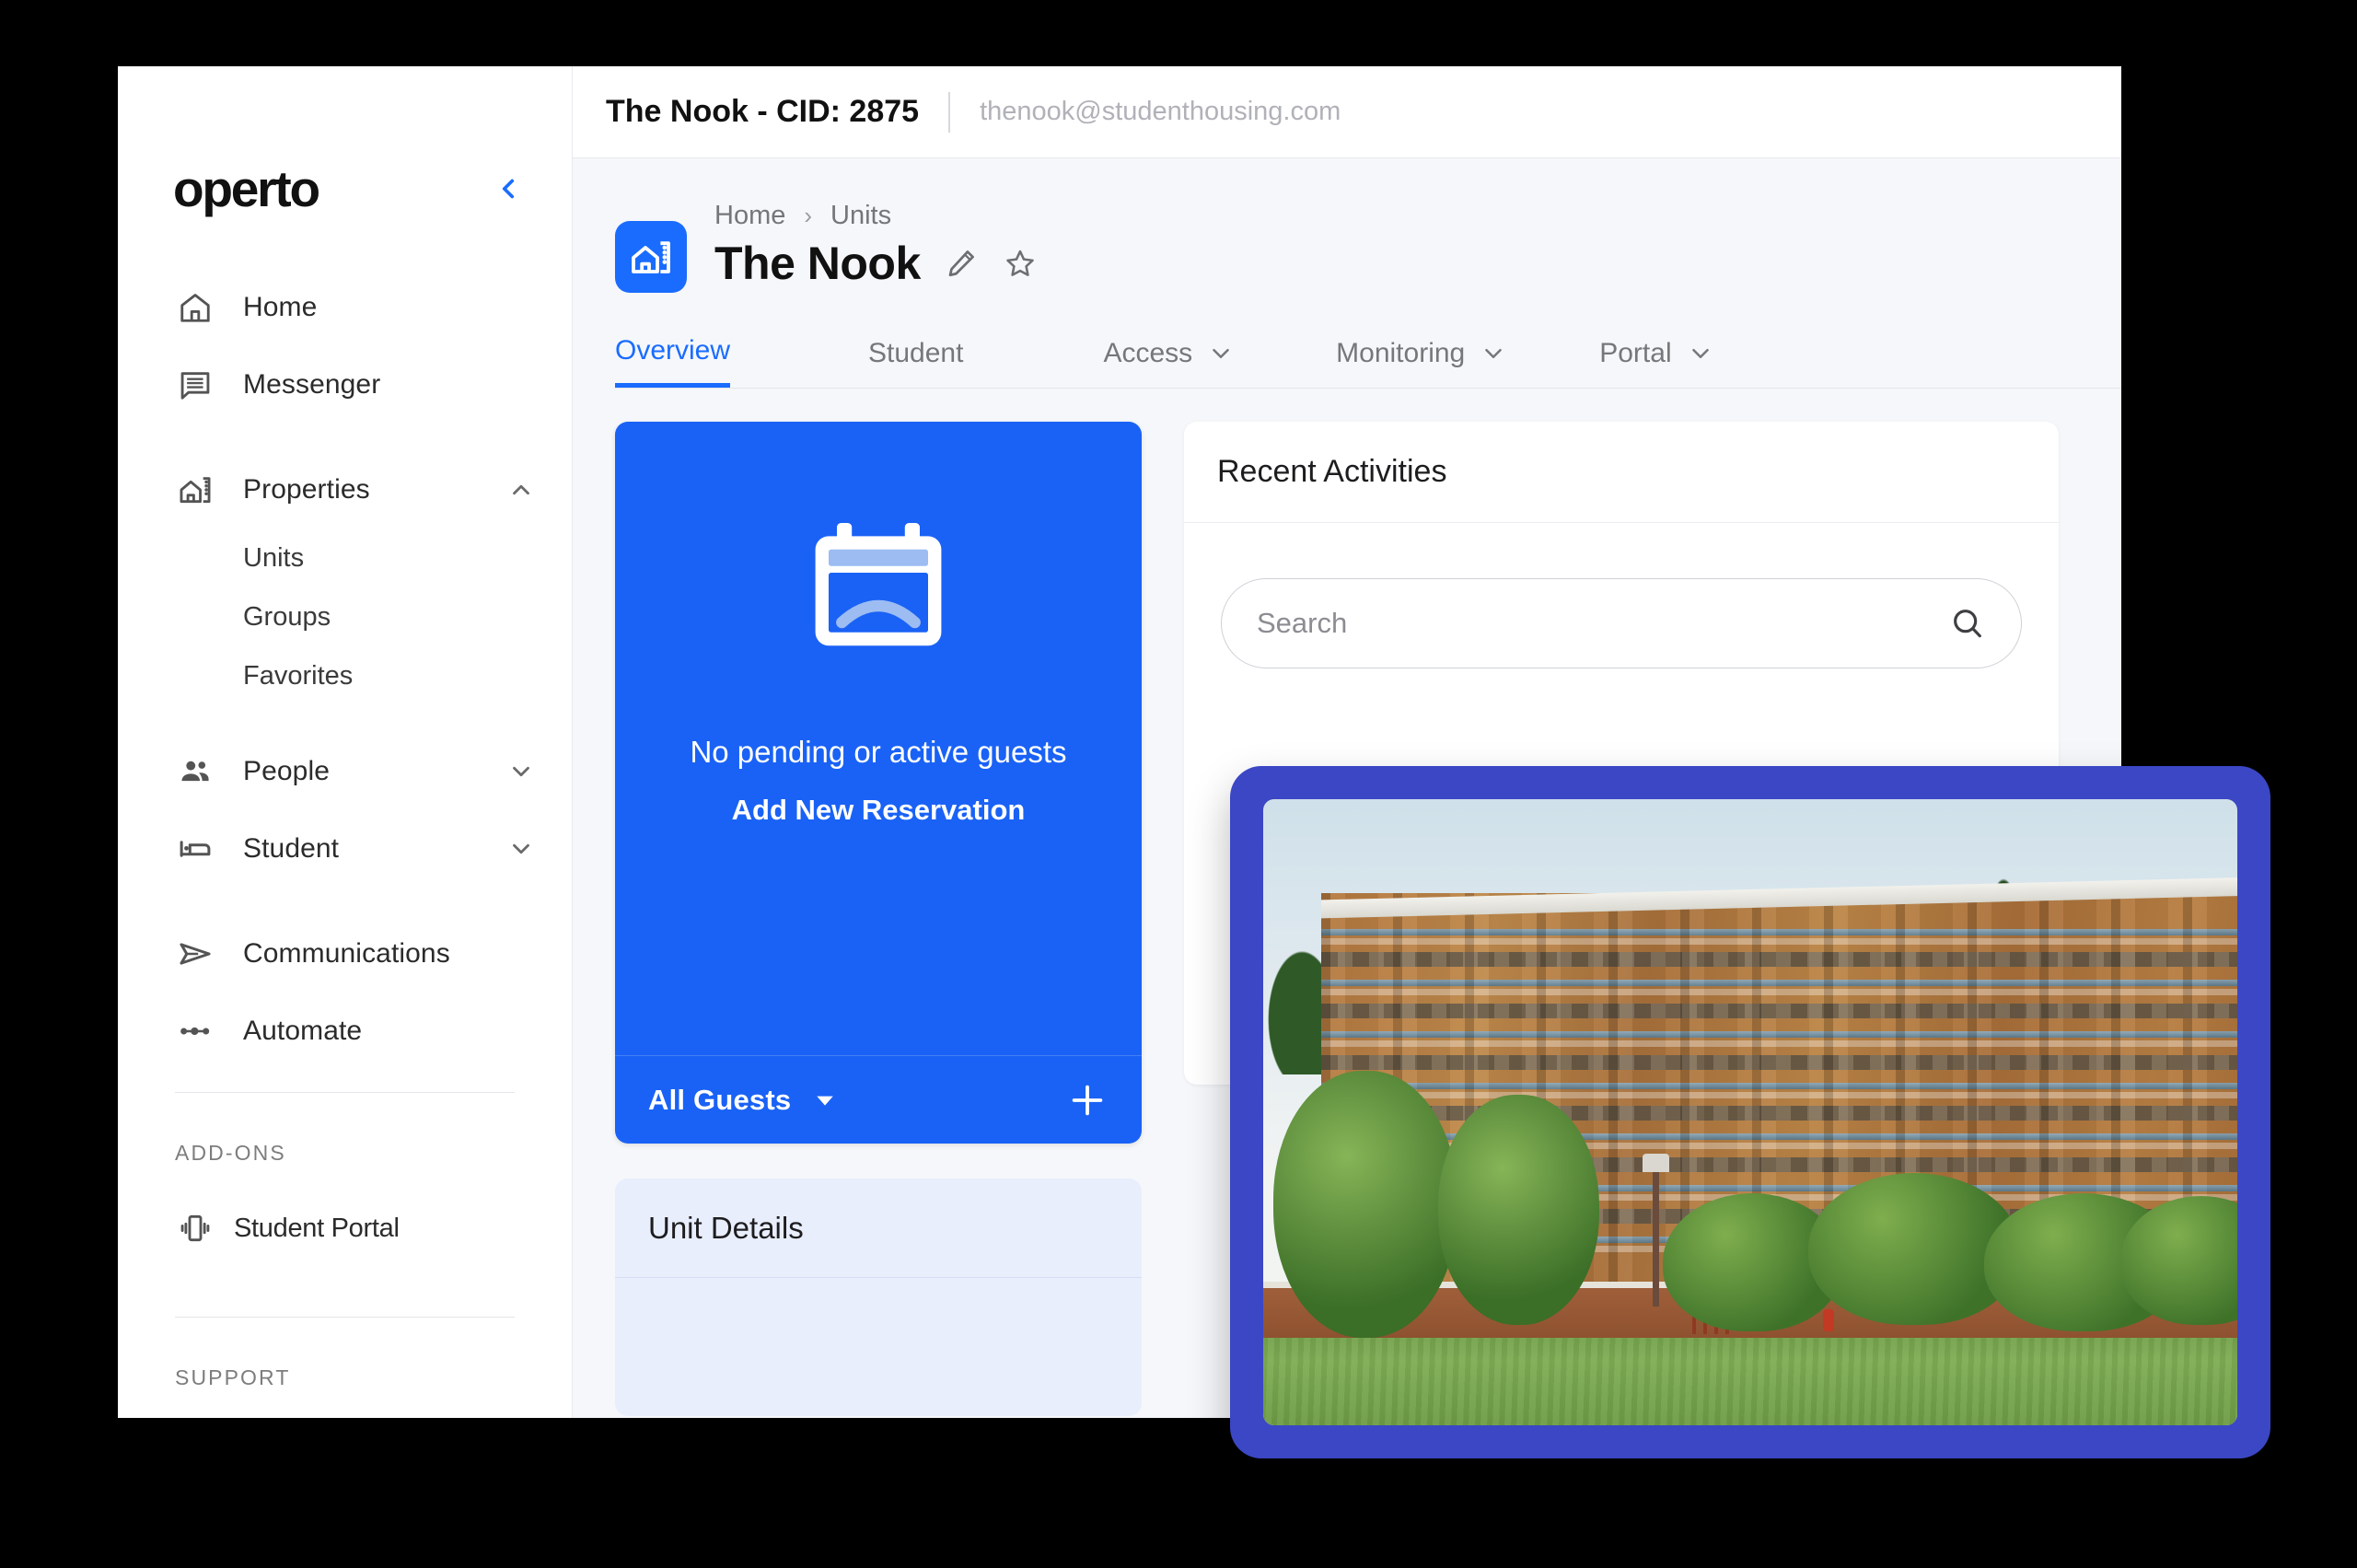 This screenshot has width=2357, height=1568. What do you see at coordinates (291, 848) in the screenshot?
I see `sidebar-item-label: Student` at bounding box center [291, 848].